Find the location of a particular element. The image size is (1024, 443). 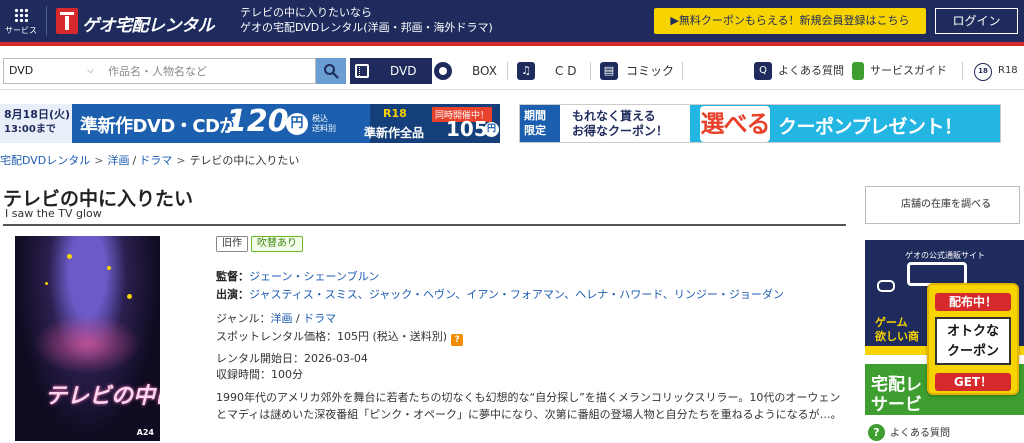

tab-box: BOX is located at coordinates (469, 71).